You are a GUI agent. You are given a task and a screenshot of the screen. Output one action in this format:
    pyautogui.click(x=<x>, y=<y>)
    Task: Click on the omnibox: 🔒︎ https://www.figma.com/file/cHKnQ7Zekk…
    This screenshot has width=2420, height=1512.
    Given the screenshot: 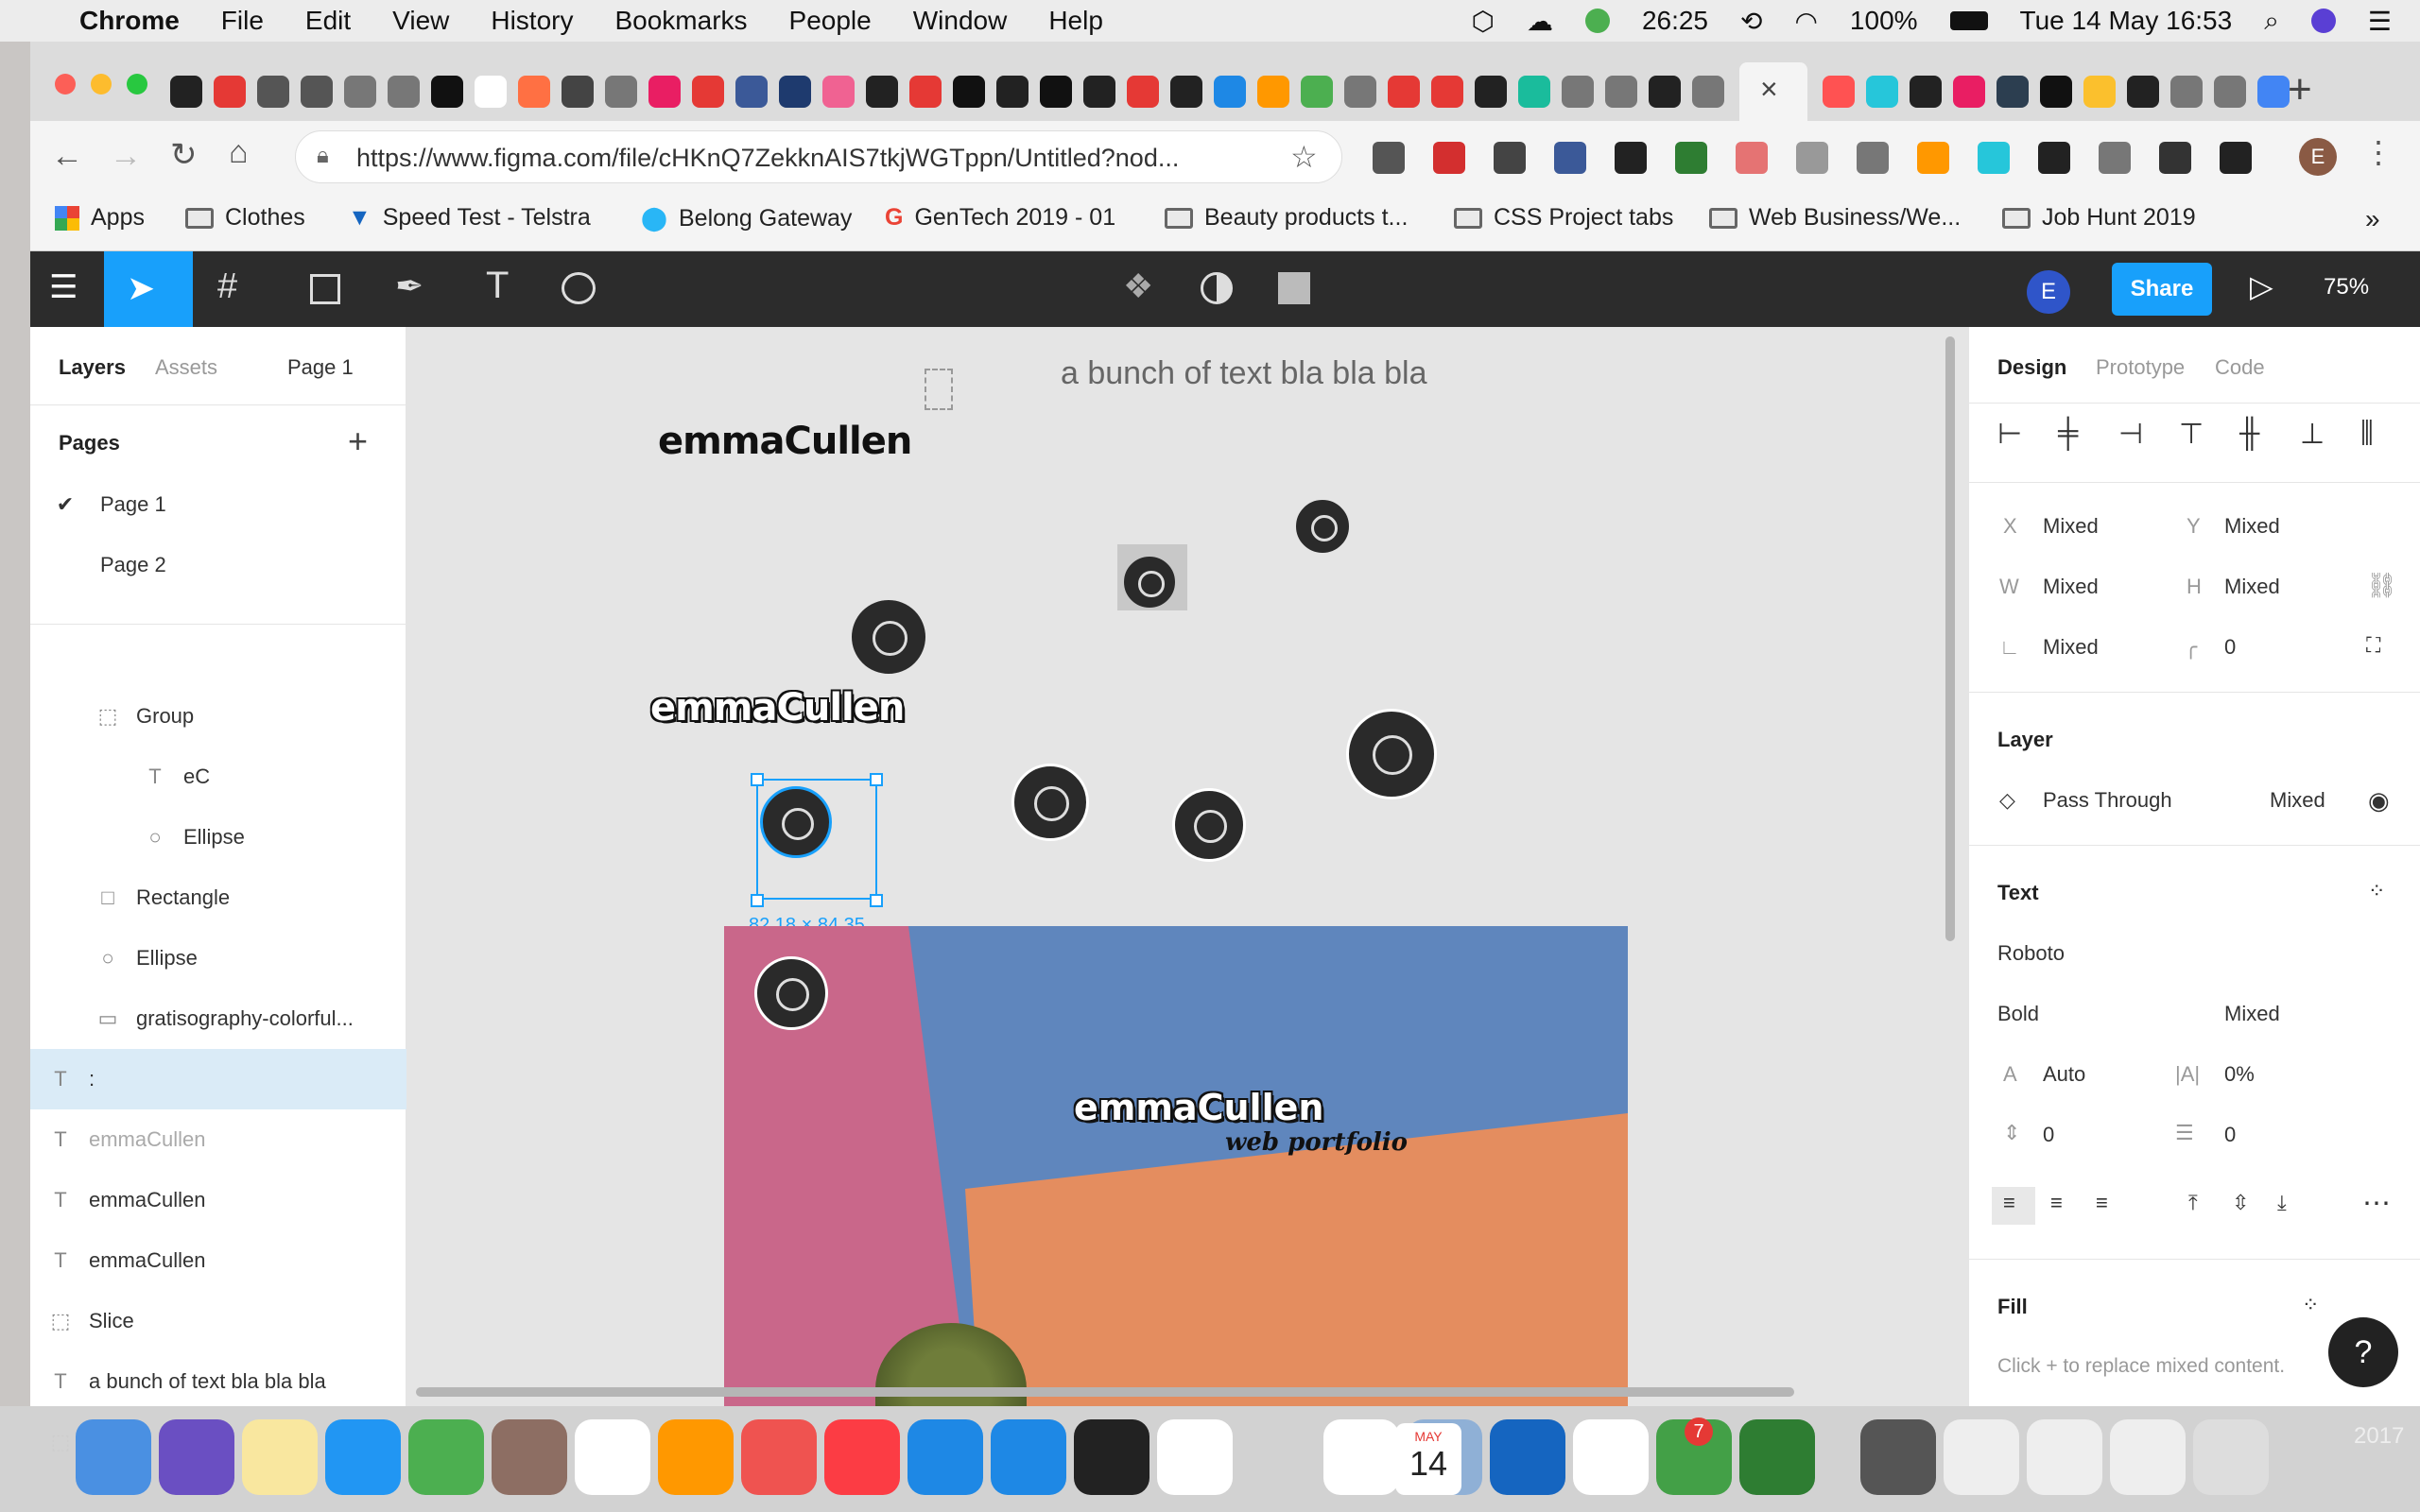 What is the action you would take?
    pyautogui.click(x=818, y=156)
    